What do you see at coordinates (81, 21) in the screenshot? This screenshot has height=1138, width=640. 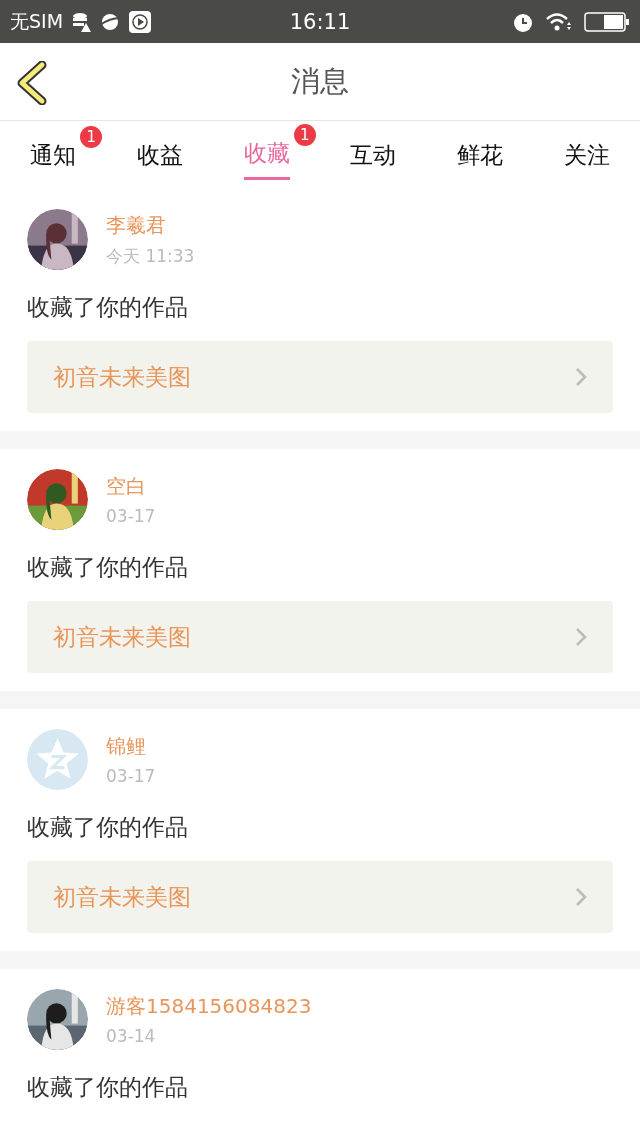 I see `database-warning-icon` at bounding box center [81, 21].